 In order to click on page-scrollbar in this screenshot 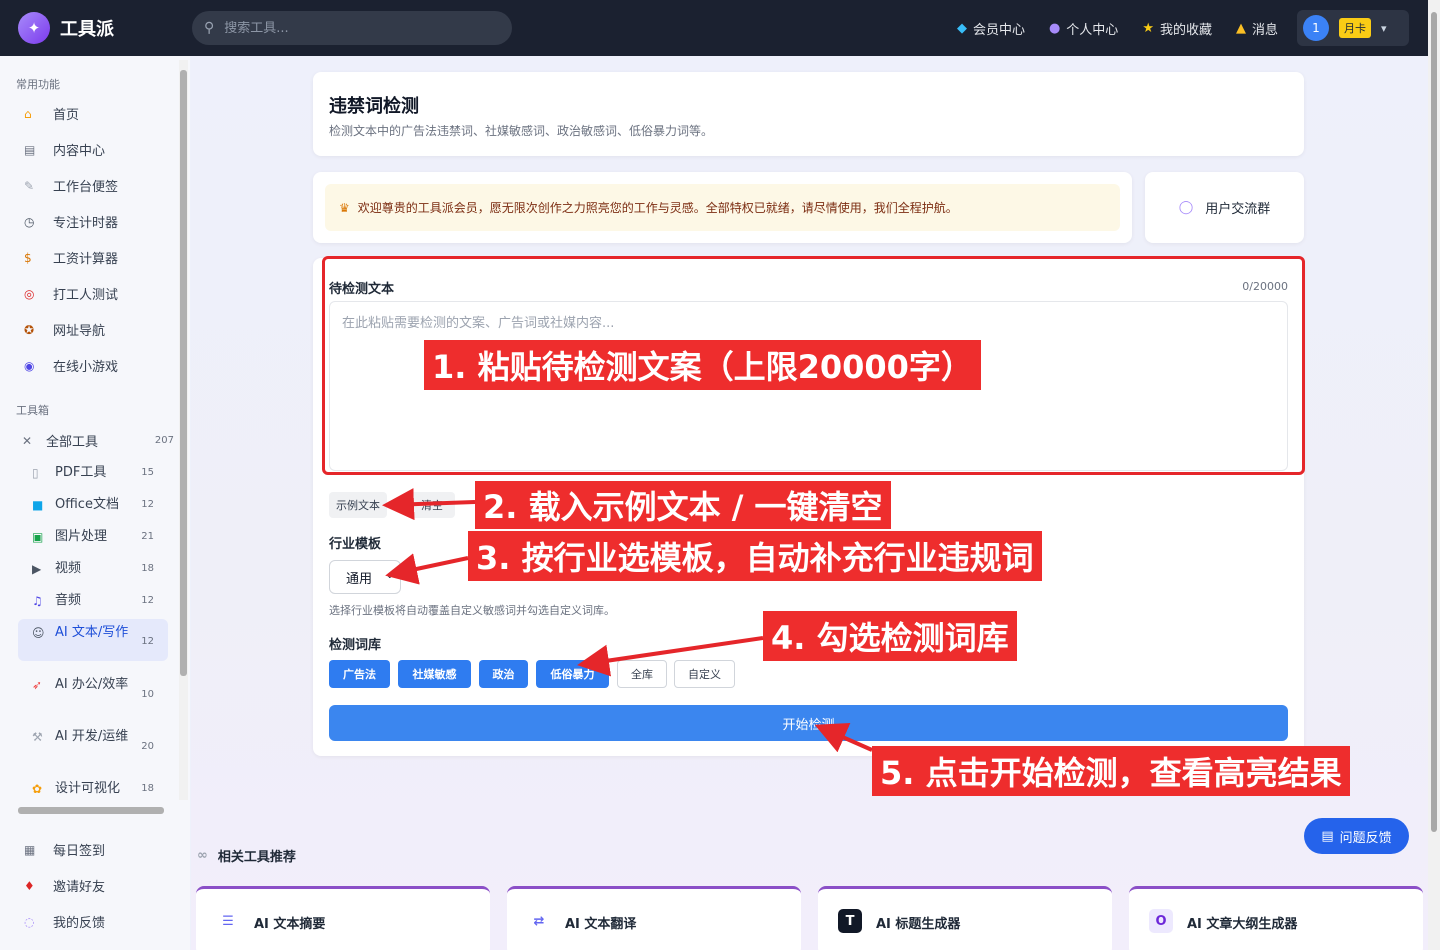, I will do `click(1434, 475)`.